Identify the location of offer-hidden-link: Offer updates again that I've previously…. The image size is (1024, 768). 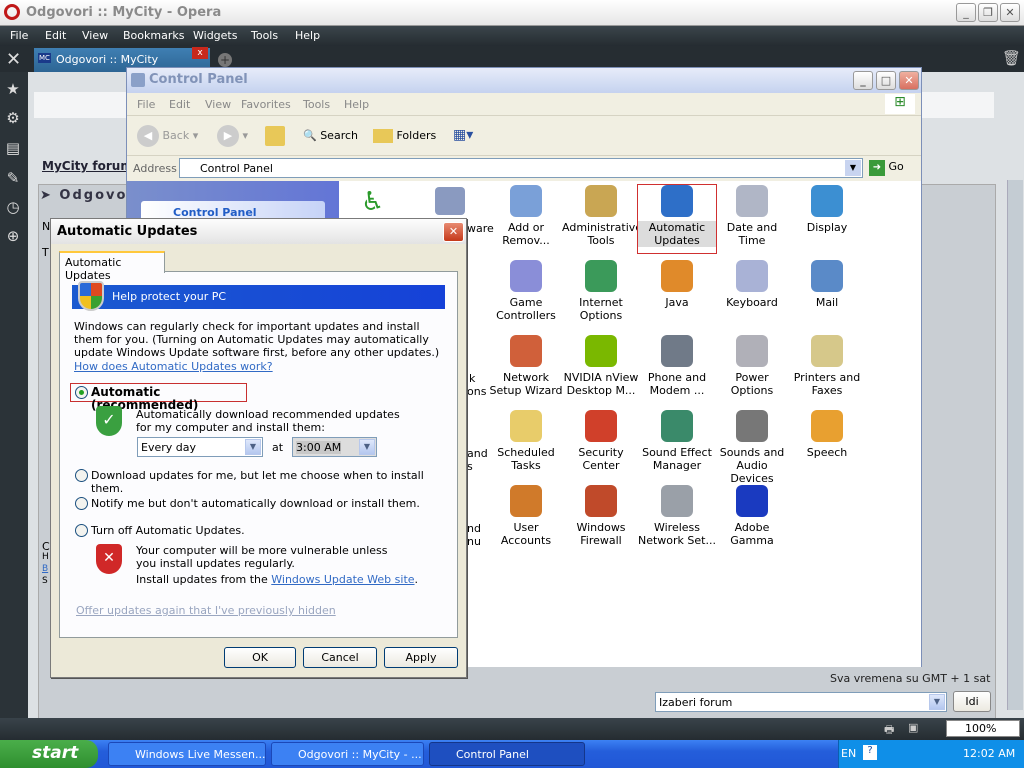
(206, 610).